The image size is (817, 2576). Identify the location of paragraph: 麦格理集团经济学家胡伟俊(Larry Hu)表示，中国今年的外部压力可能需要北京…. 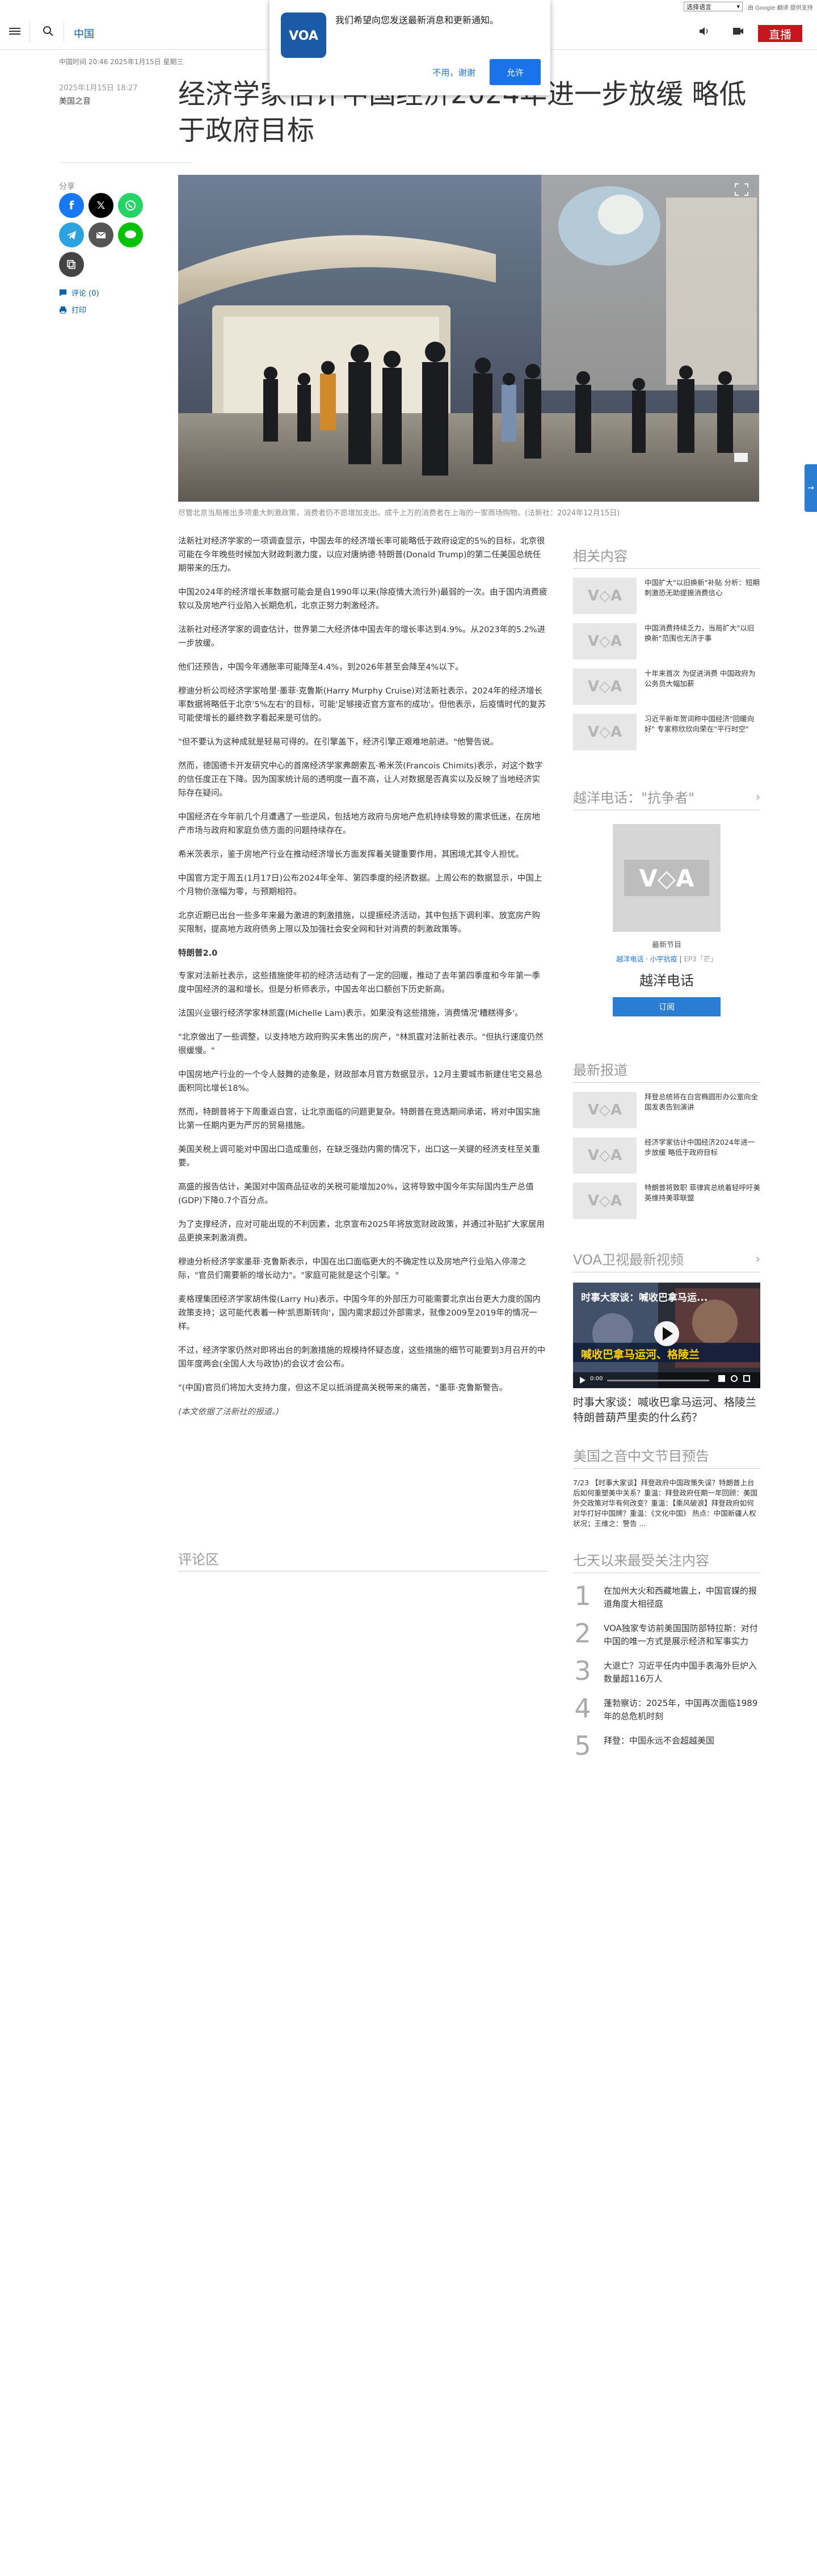
(359, 1313).